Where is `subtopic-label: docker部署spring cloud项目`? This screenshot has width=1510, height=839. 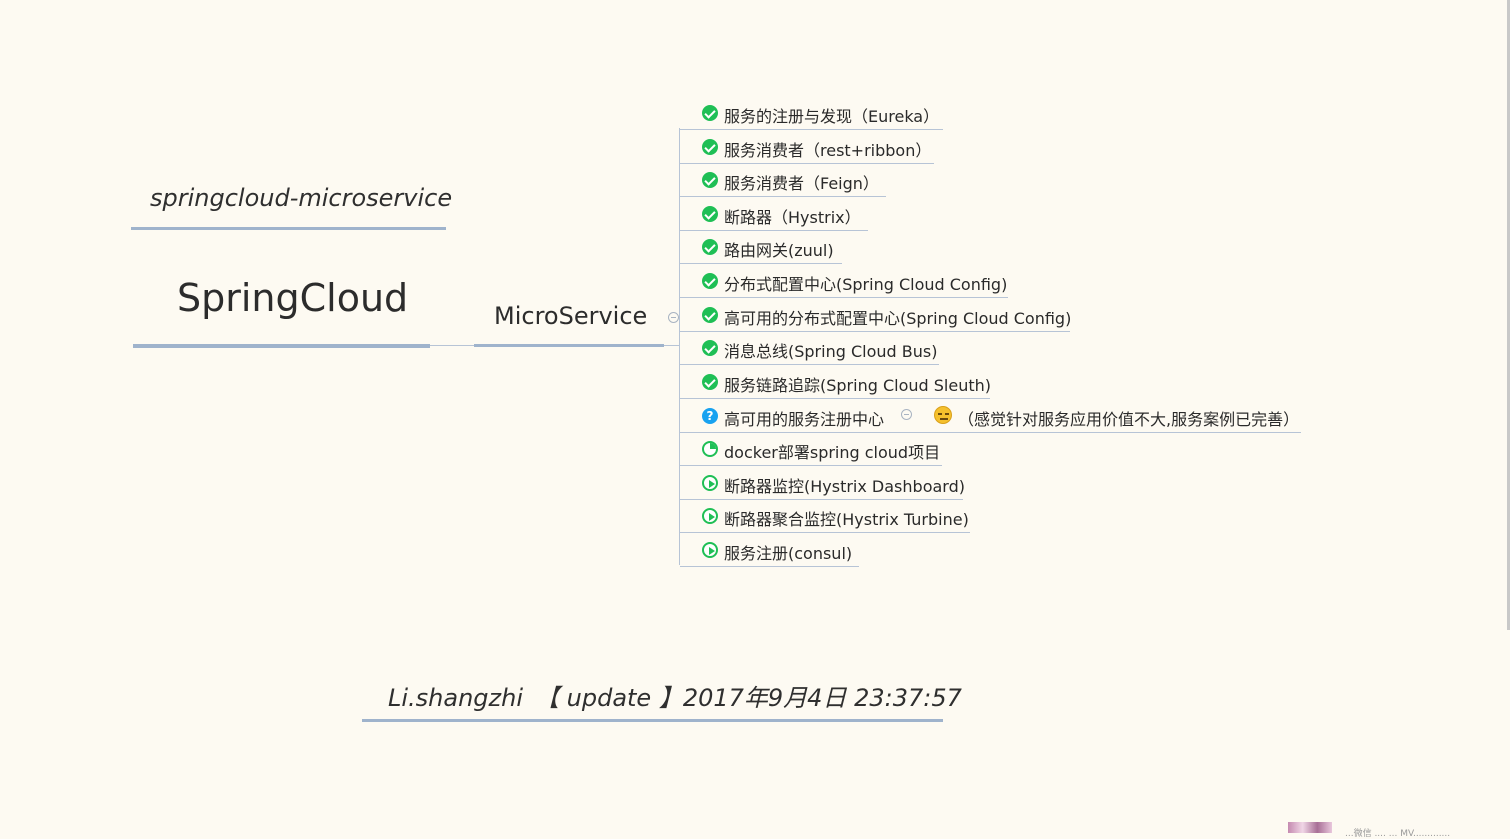
subtopic-label: docker部署spring cloud项目 is located at coordinates (832, 452).